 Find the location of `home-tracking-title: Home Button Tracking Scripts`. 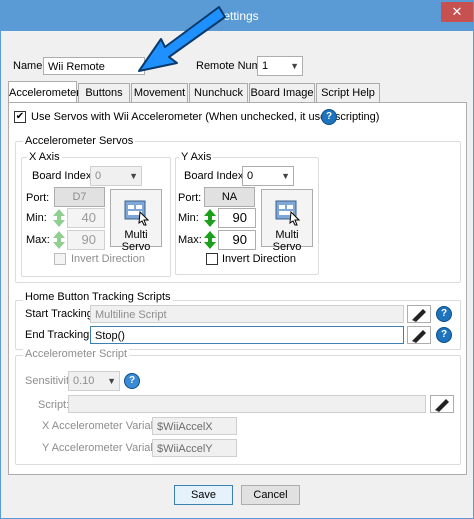

home-tracking-title: Home Button Tracking Scripts is located at coordinates (98, 297).